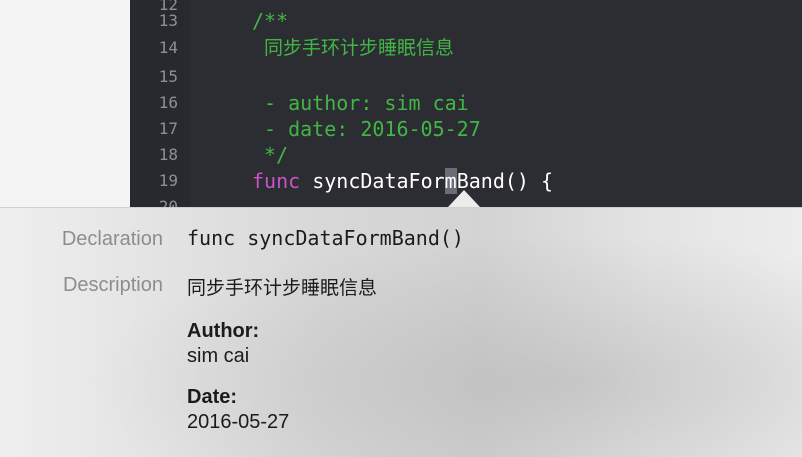 The height and width of the screenshot is (457, 802). Describe the element at coordinates (112, 285) in the screenshot. I see `description-label: Description` at that location.